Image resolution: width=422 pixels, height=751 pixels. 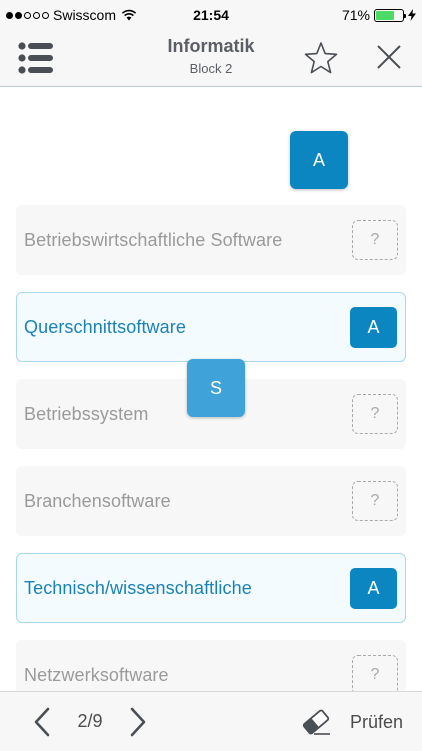 What do you see at coordinates (355, 15) in the screenshot?
I see `battery-percent: 71%` at bounding box center [355, 15].